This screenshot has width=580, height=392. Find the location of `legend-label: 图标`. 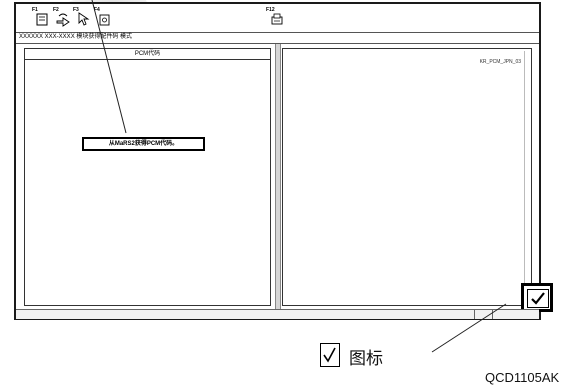

legend-label: 图标 is located at coordinates (366, 359).